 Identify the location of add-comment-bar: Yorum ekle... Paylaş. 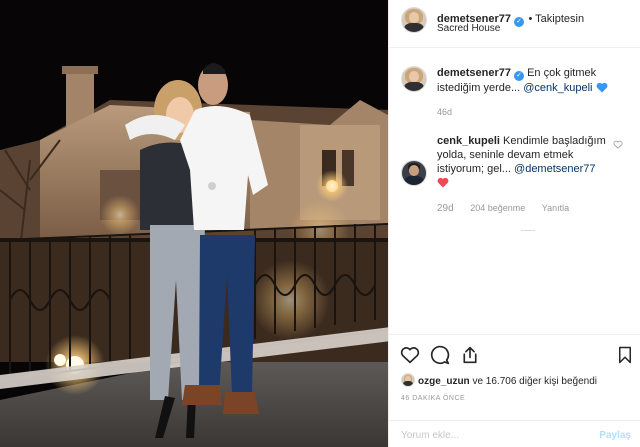
(514, 433).